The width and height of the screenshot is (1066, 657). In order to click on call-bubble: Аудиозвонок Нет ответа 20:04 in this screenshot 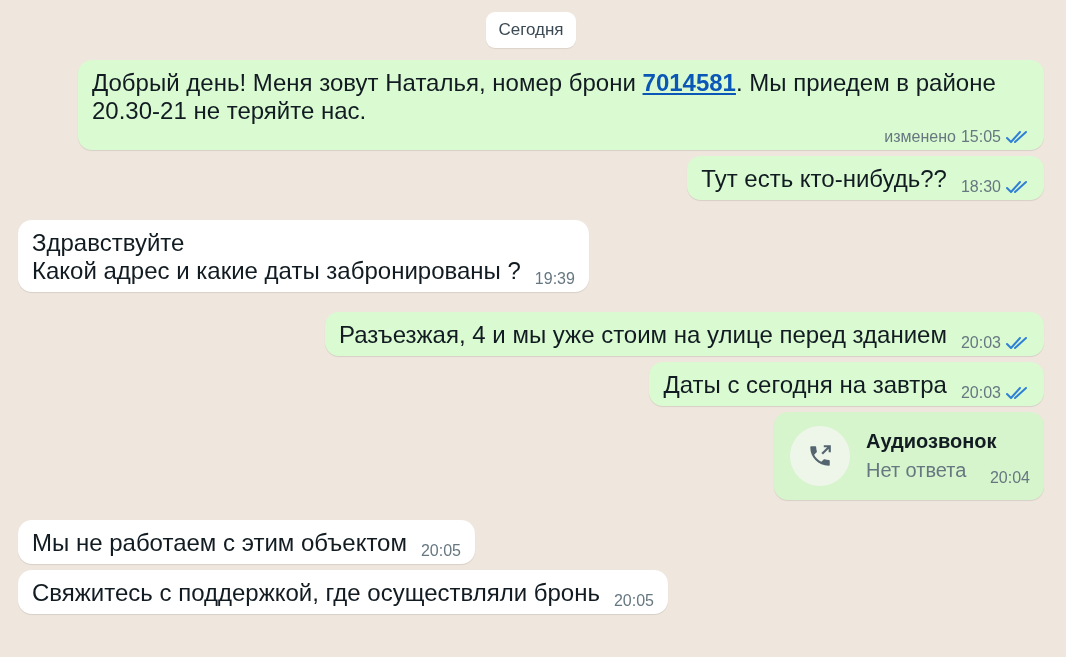, I will do `click(909, 456)`.